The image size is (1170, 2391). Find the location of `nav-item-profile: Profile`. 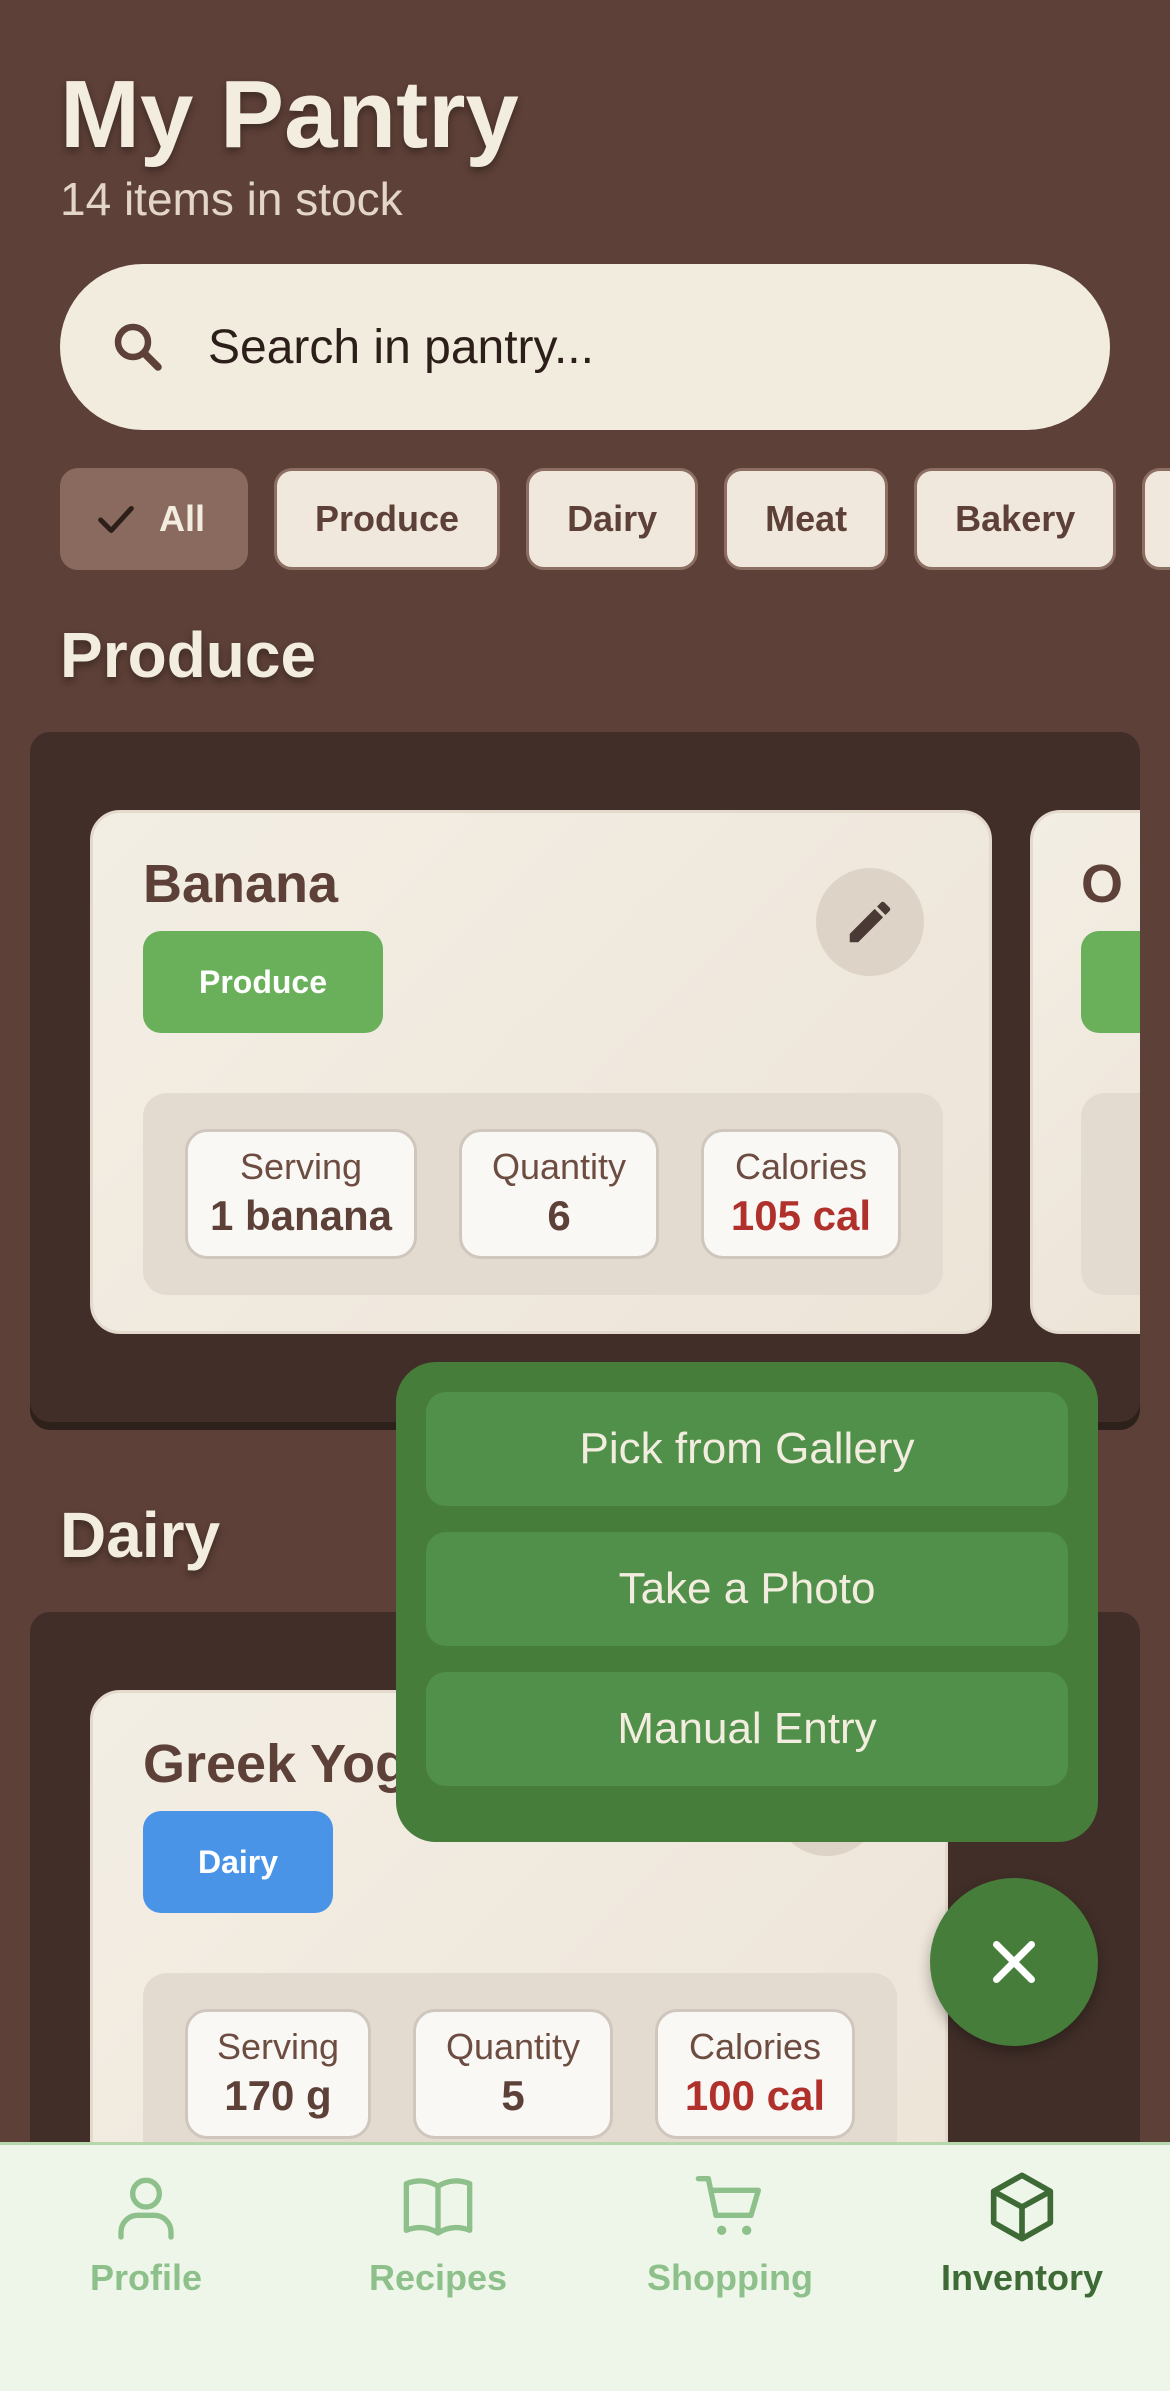

nav-item-profile: Profile is located at coordinates (146, 2233).